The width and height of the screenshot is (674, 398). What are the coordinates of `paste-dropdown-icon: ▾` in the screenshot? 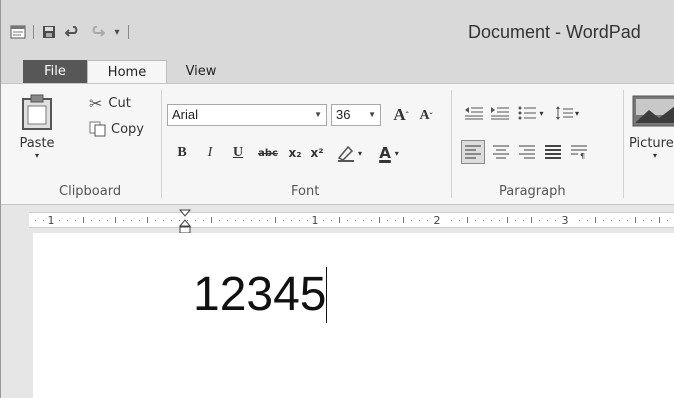 It's located at (36, 155).